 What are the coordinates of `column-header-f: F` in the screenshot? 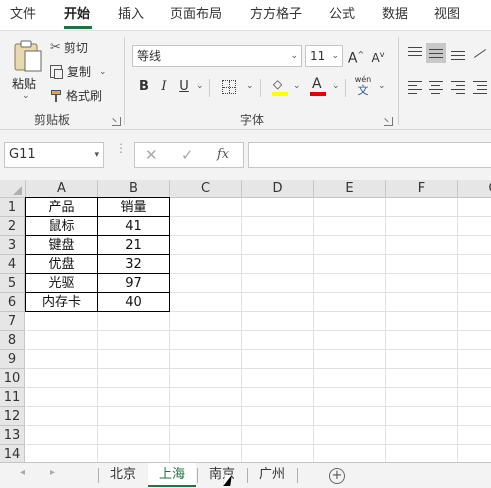 It's located at (422, 189).